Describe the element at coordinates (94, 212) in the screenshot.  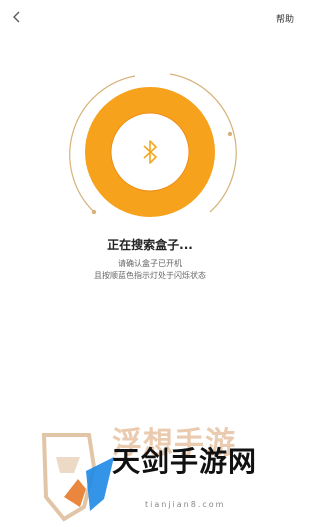
I see `outer-arc-dot-left` at that location.